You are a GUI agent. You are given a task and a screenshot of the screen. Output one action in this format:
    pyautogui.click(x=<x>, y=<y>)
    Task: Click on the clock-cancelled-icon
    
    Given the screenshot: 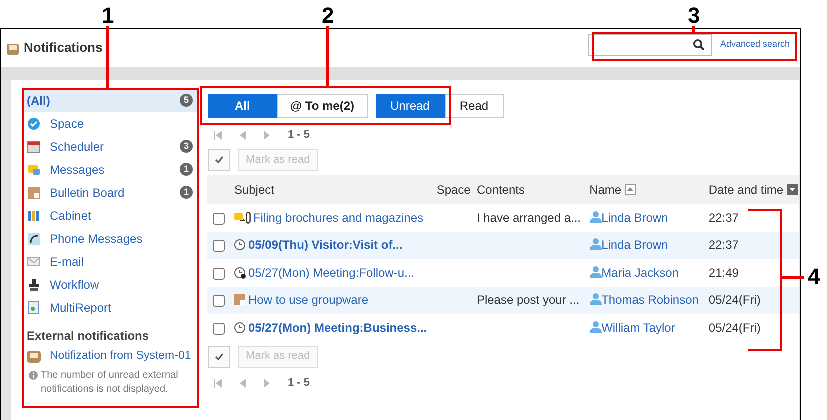 What is the action you would take?
    pyautogui.click(x=240, y=272)
    